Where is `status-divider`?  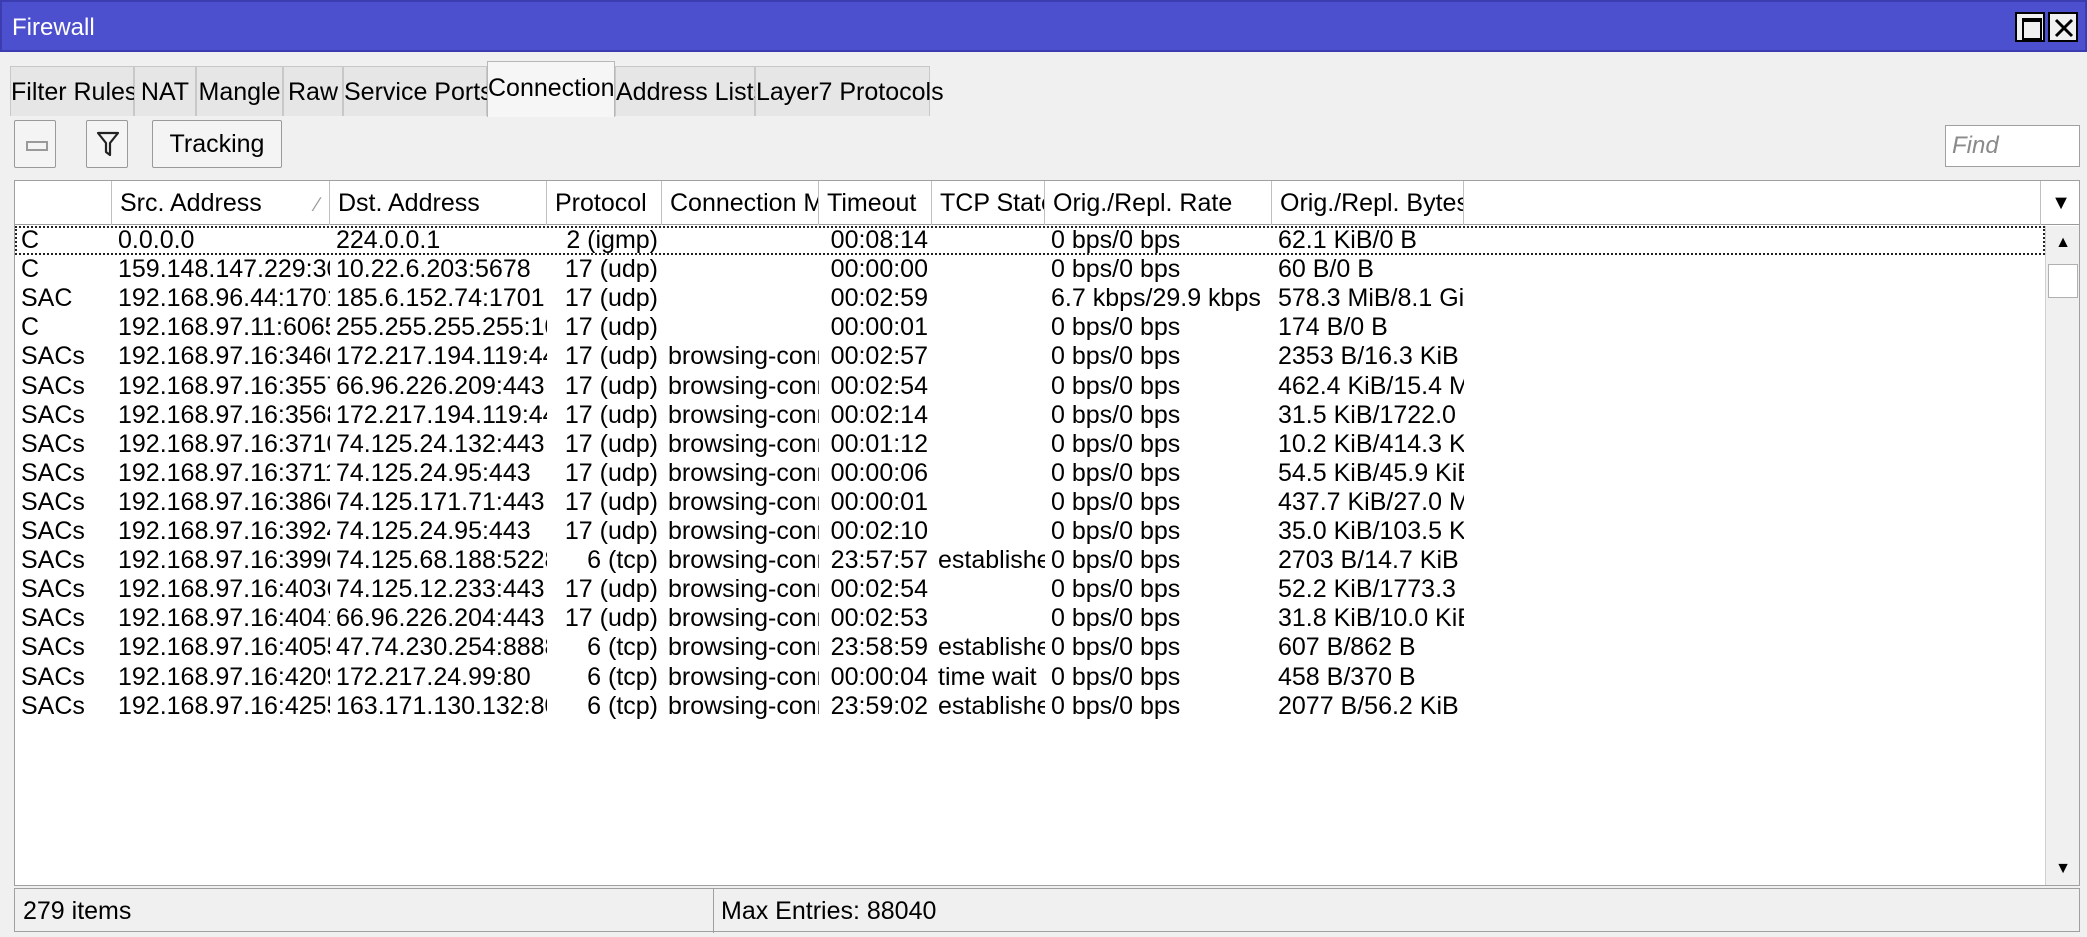 status-divider is located at coordinates (713, 911).